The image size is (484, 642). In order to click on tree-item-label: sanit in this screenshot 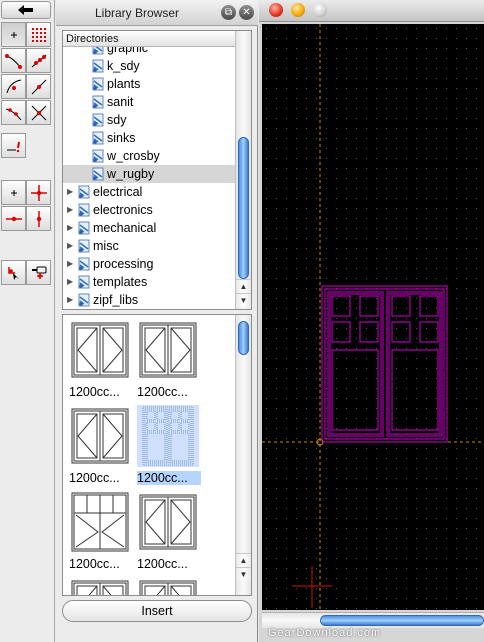, I will do `click(120, 102)`.